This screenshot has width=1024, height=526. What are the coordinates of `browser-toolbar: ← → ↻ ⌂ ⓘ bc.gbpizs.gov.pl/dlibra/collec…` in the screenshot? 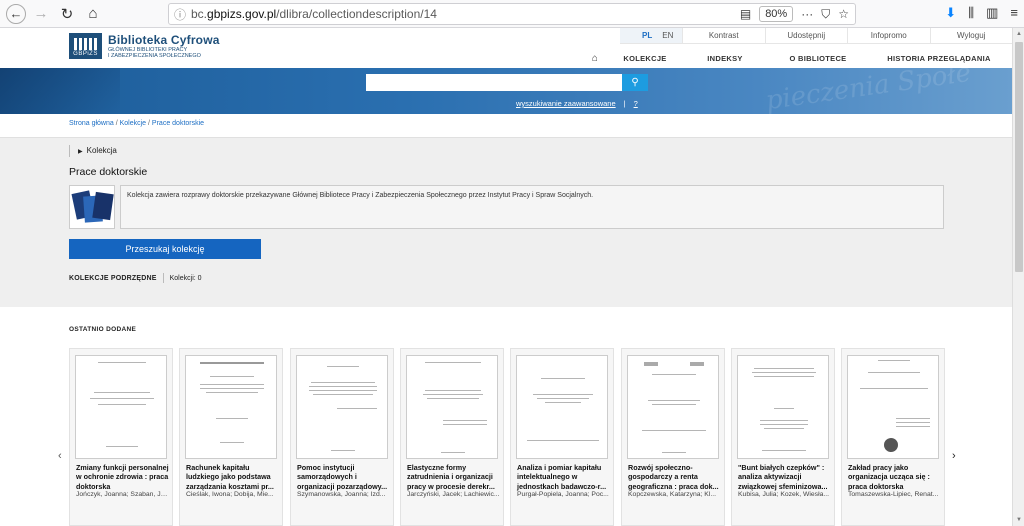 It's located at (512, 14).